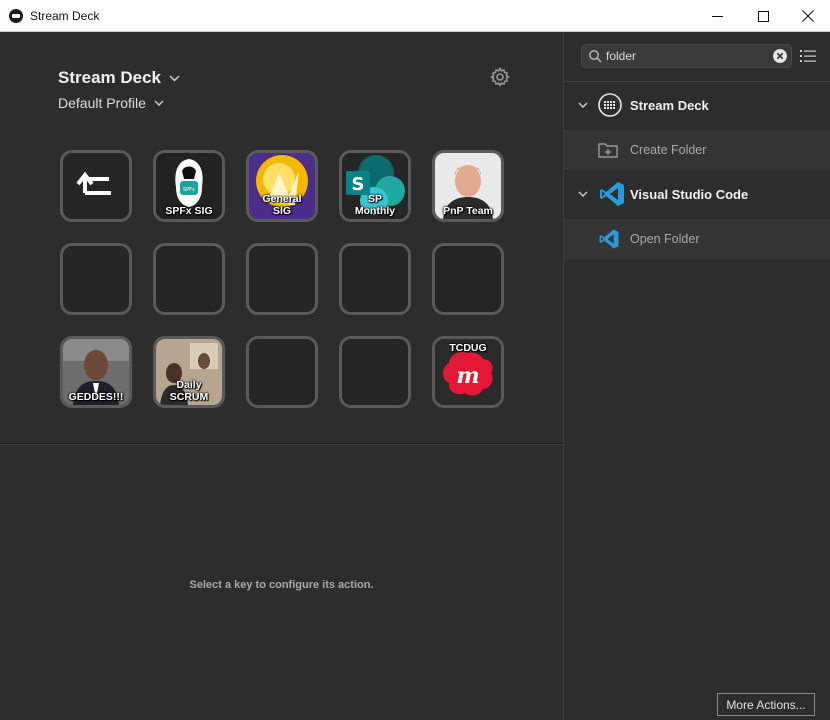 Image resolution: width=830 pixels, height=720 pixels. Describe the element at coordinates (375, 205) in the screenshot. I see `key-label: SP Monthly` at that location.